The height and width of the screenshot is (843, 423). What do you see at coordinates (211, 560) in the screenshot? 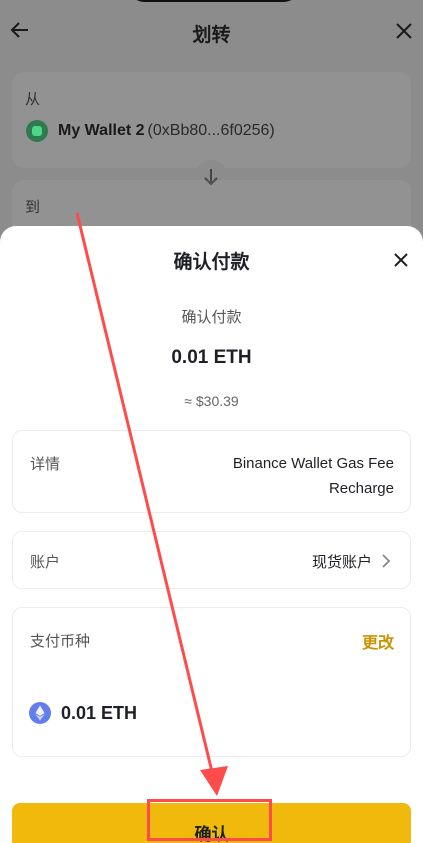
I see `account-selector: 账户 现货账户` at bounding box center [211, 560].